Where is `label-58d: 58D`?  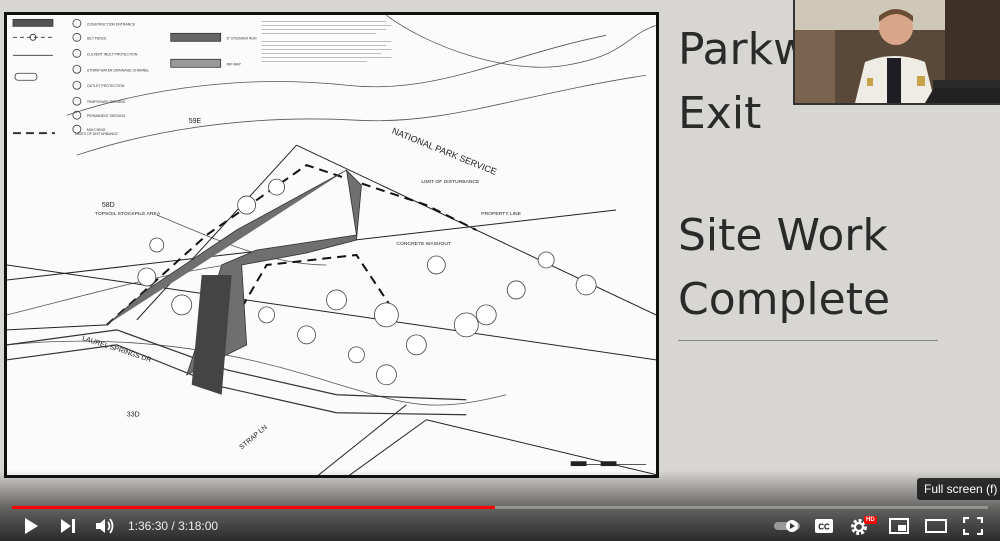 label-58d: 58D is located at coordinates (108, 205).